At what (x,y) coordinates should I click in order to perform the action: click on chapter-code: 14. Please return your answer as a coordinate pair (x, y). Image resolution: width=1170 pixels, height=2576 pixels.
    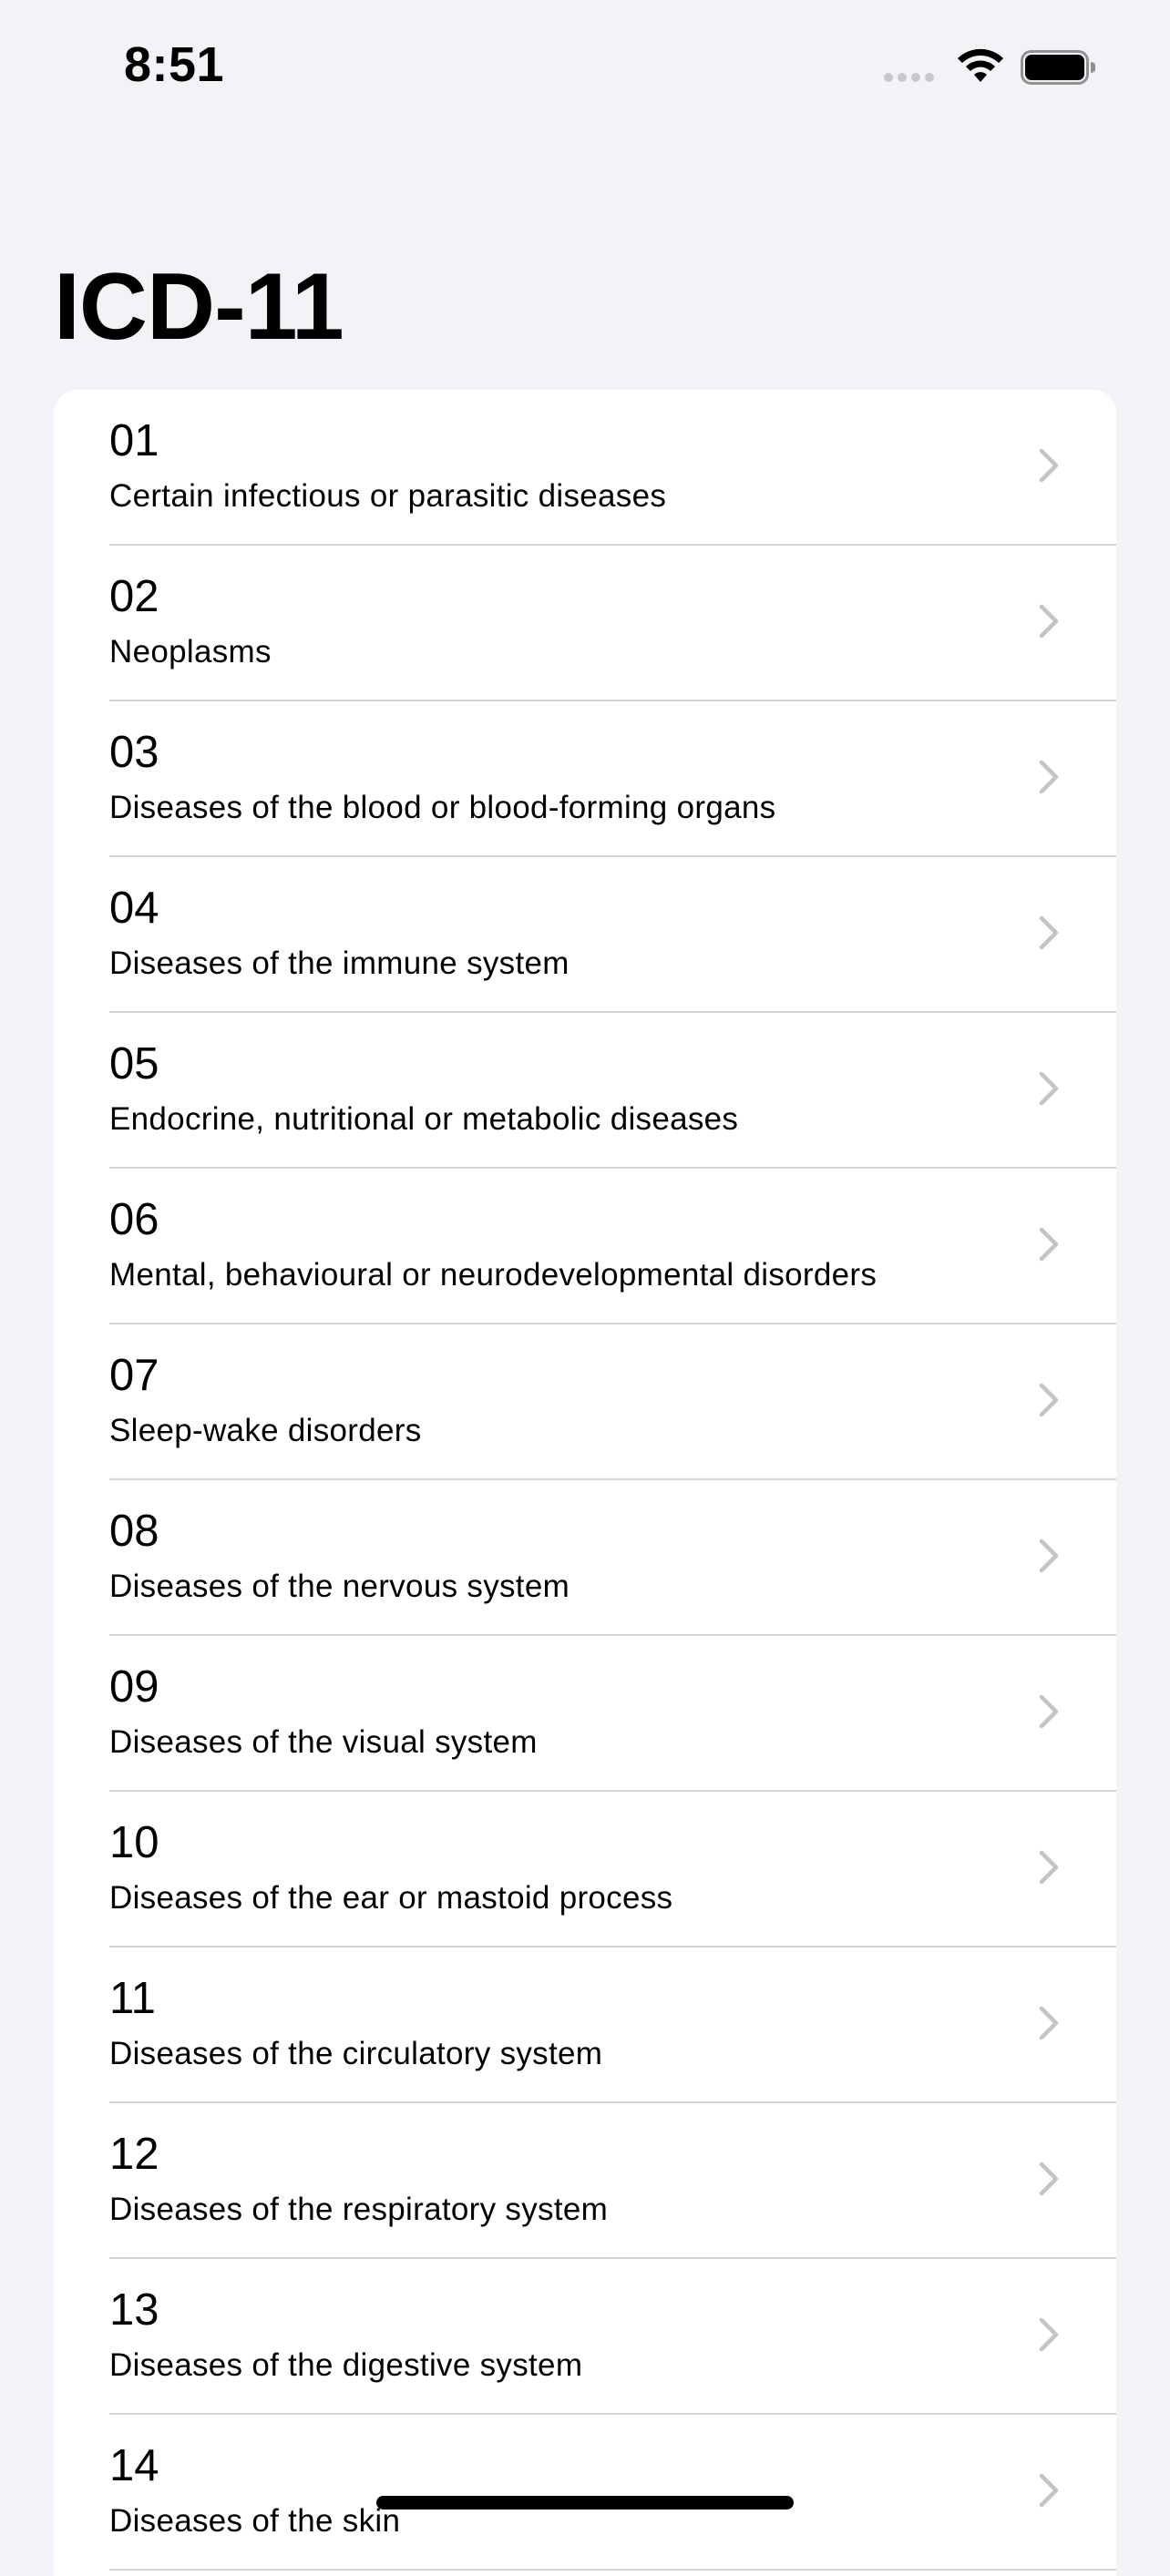
    Looking at the image, I should click on (134, 2465).